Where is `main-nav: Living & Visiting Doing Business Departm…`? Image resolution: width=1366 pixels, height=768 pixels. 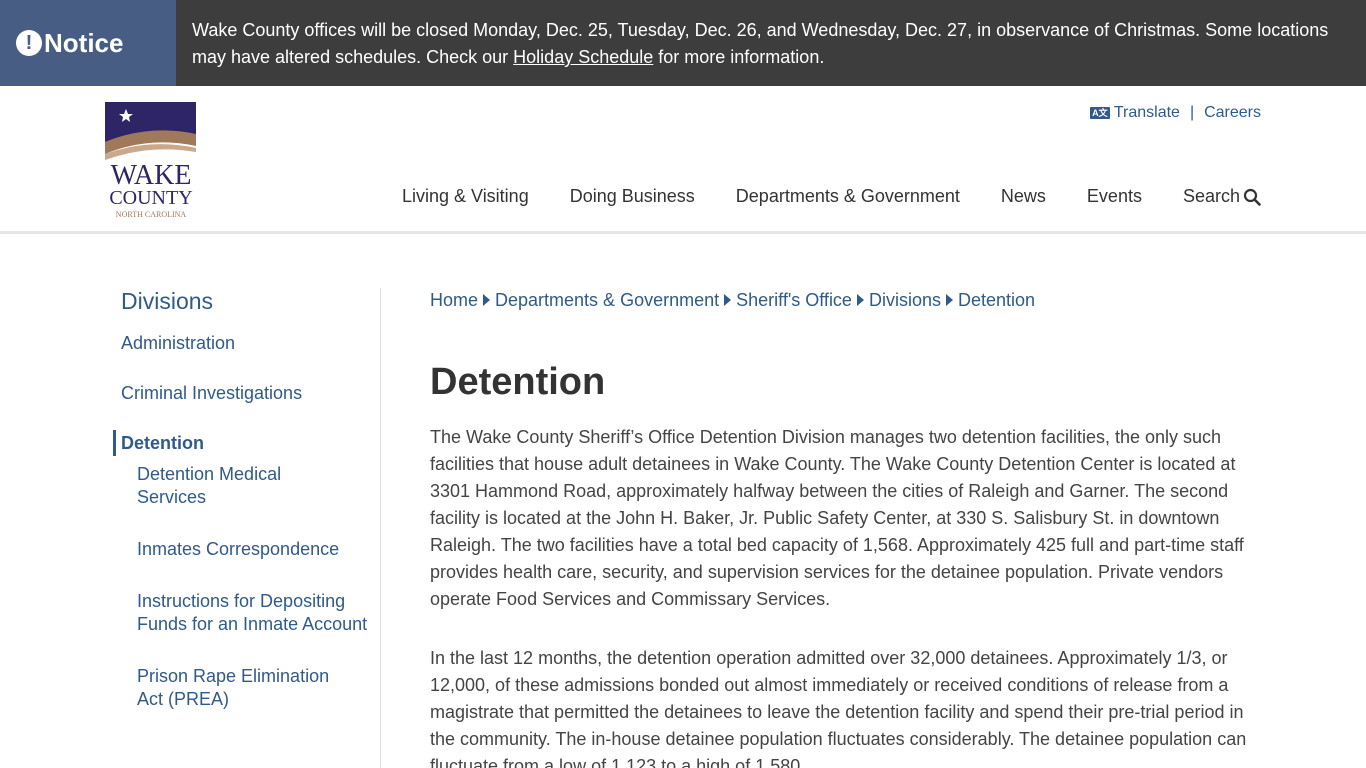 main-nav: Living & Visiting Doing Business Departm… is located at coordinates (831, 196).